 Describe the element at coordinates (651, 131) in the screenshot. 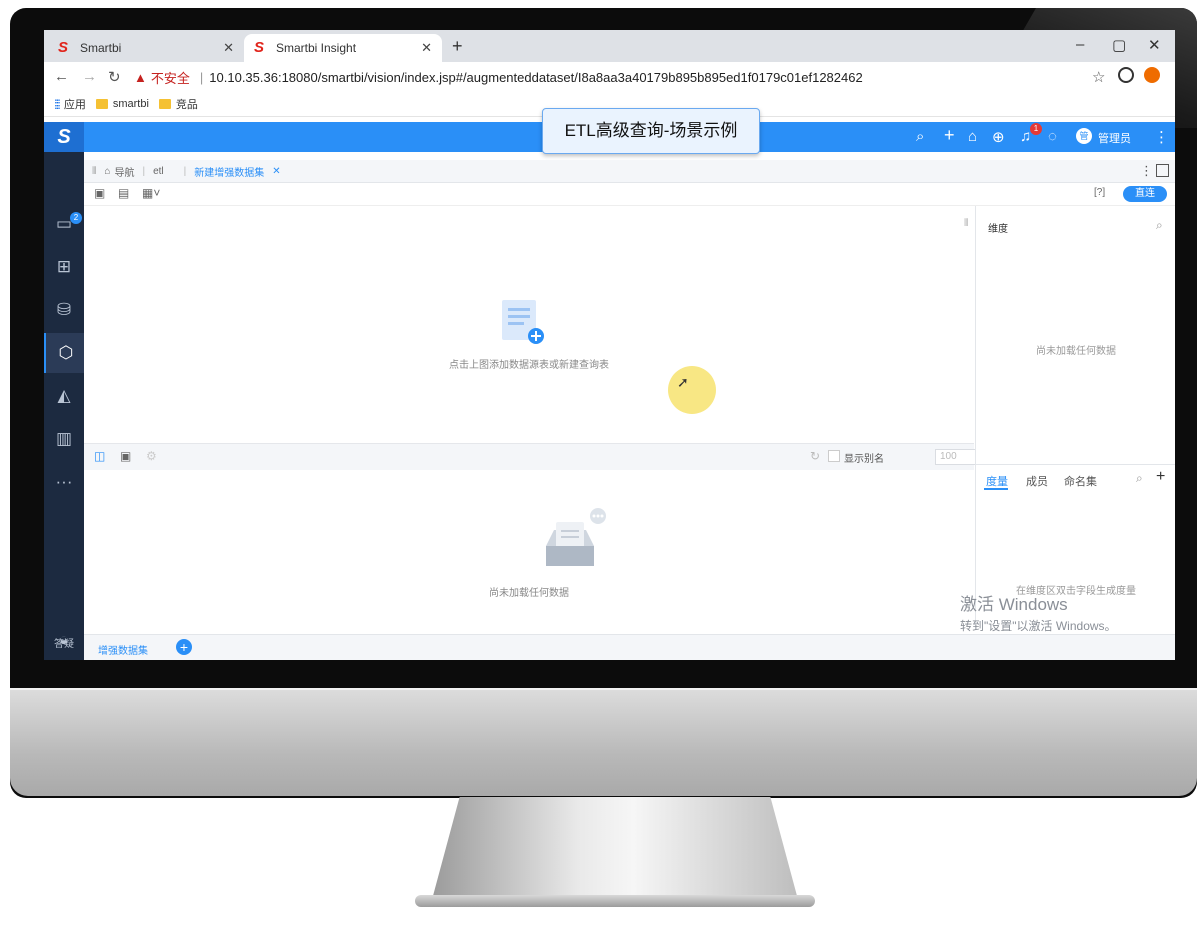

I see `video-caption: ETL高级查询-场景示例` at that location.